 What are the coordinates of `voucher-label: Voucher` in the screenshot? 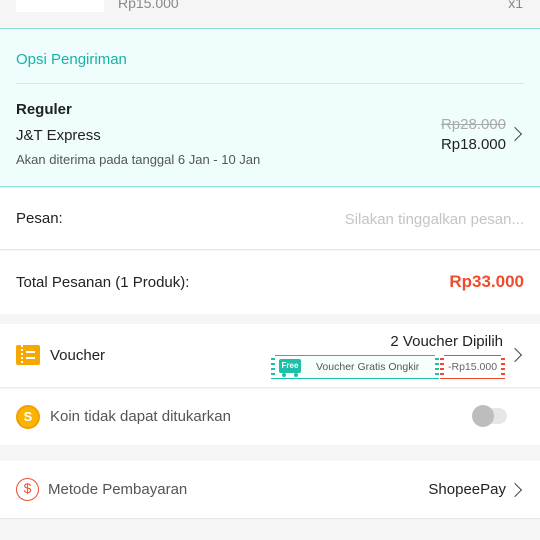 It's located at (78, 355).